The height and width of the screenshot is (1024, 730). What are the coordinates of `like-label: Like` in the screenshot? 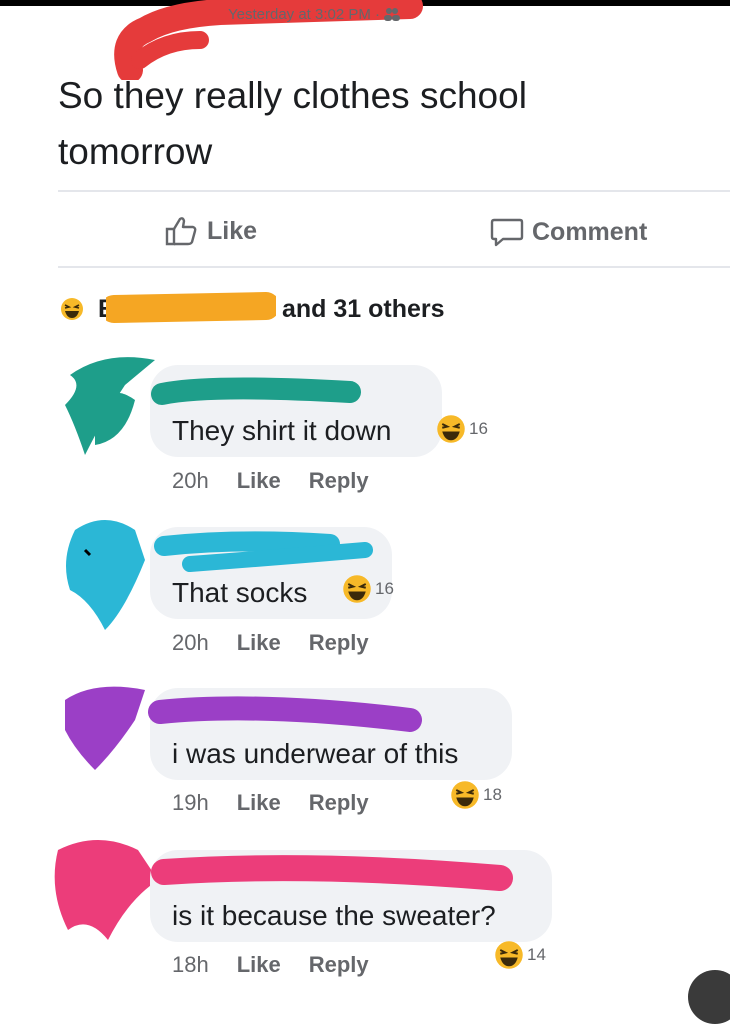 It's located at (232, 230).